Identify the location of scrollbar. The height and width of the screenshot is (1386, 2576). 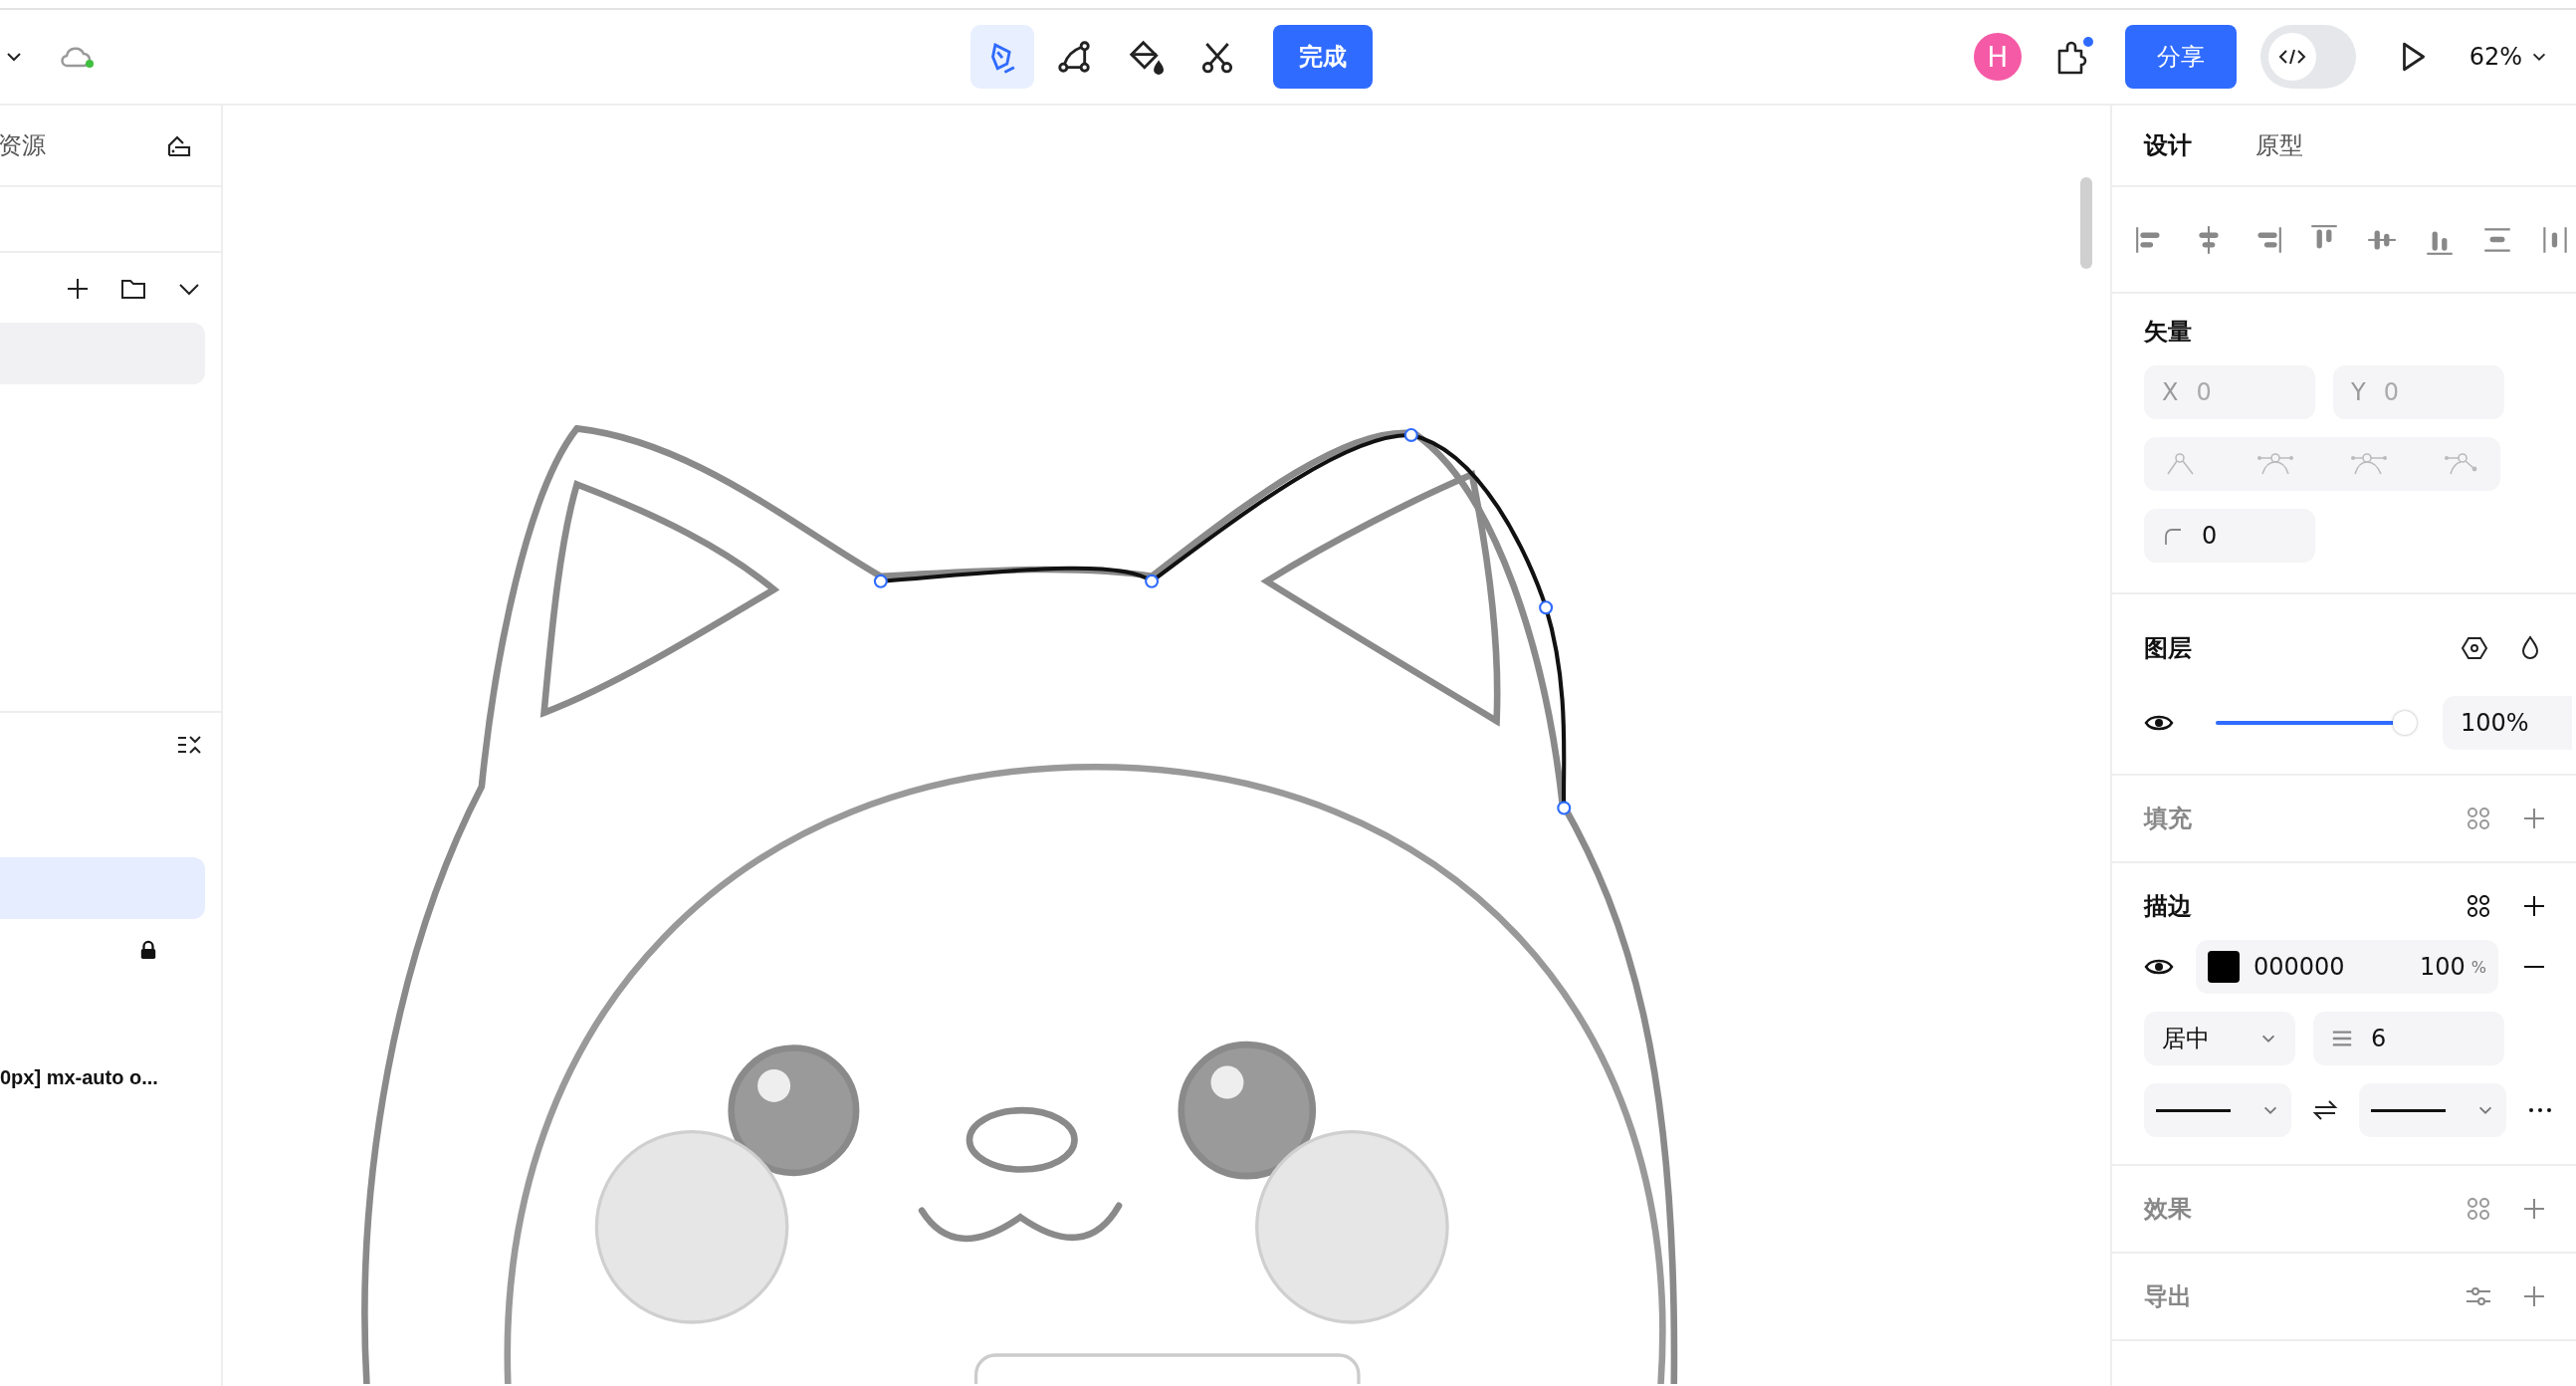
(2086, 223).